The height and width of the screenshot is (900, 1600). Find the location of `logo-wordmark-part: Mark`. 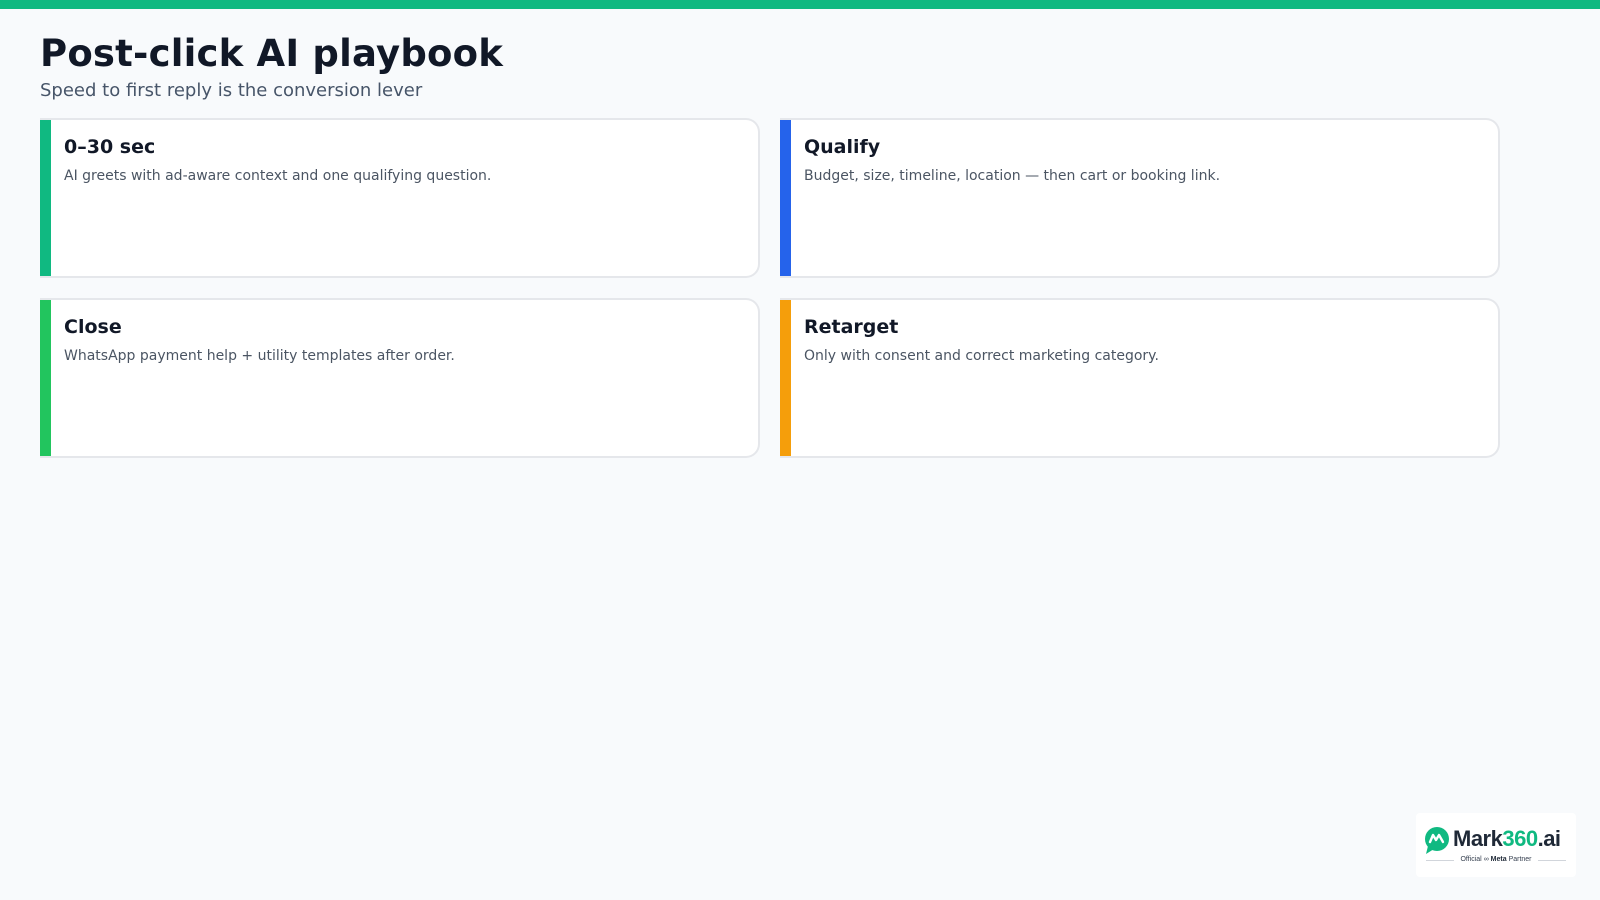

logo-wordmark-part: Mark is located at coordinates (1478, 838).